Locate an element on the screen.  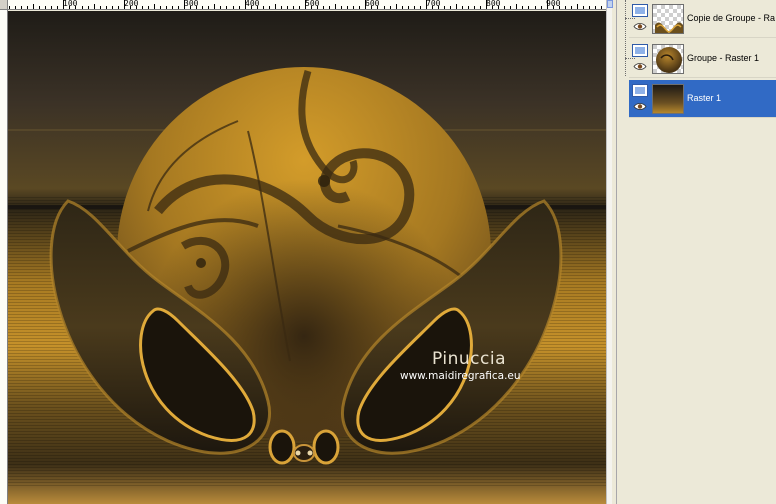
ruler-label: 300 is located at coordinates (191, 4).